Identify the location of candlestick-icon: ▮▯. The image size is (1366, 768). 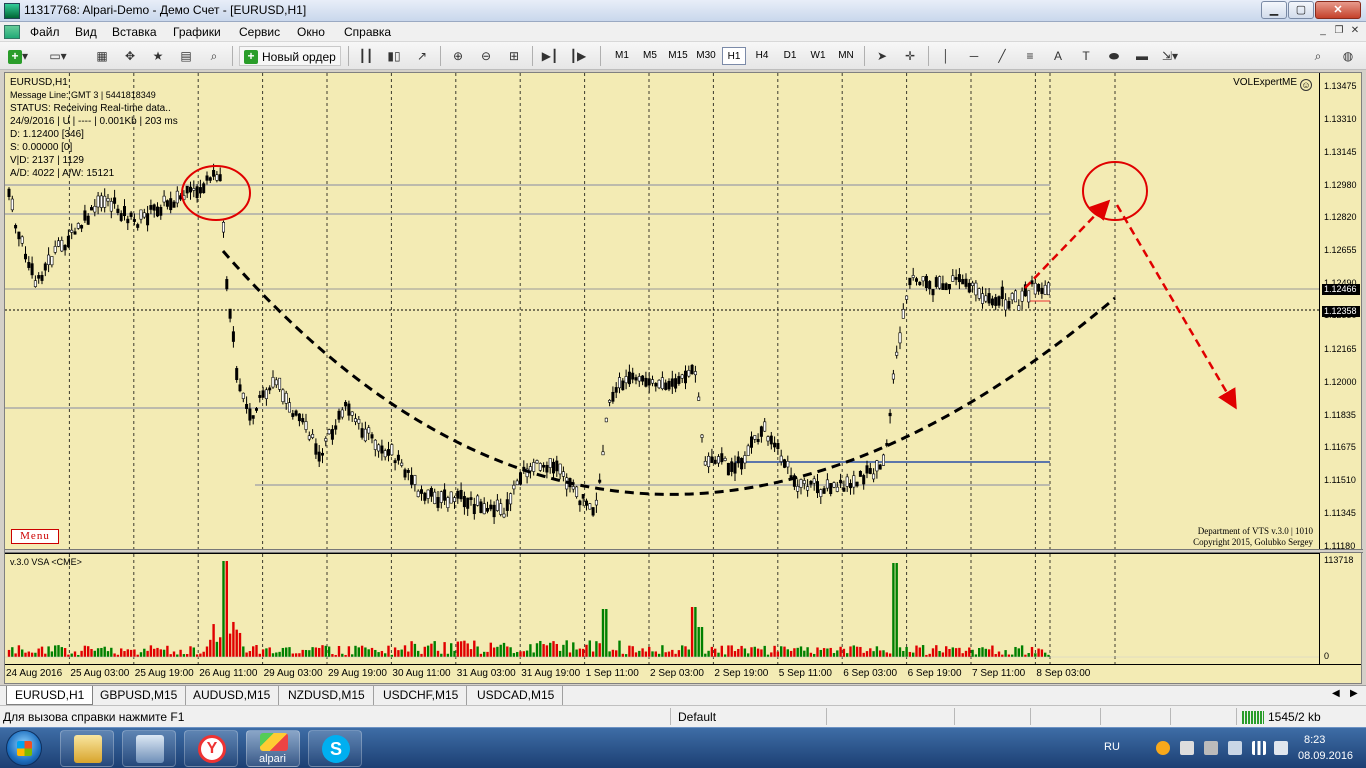
(394, 56).